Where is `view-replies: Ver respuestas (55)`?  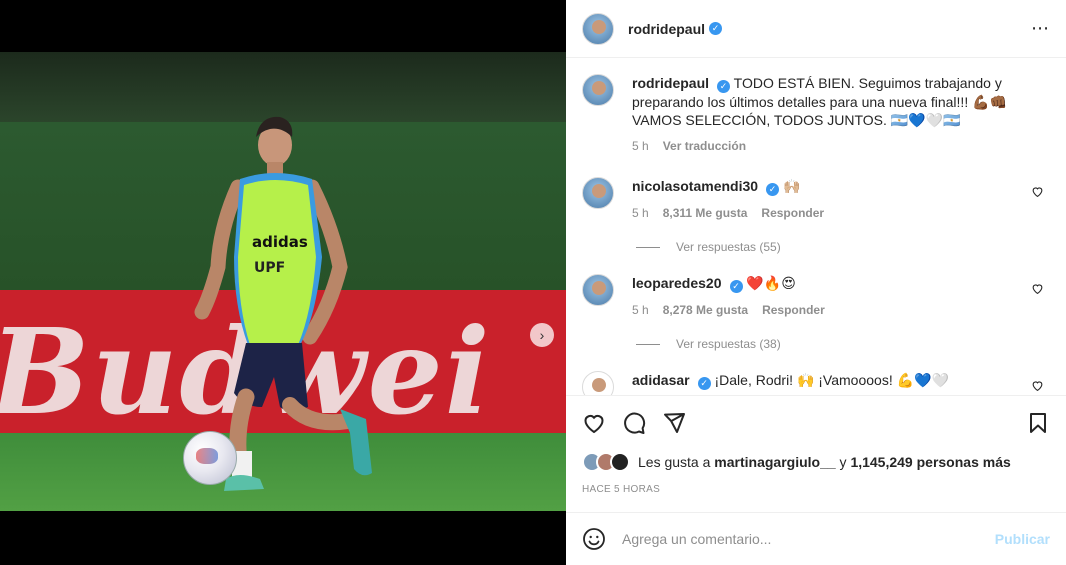
view-replies: Ver respuestas (55) is located at coordinates (843, 247).